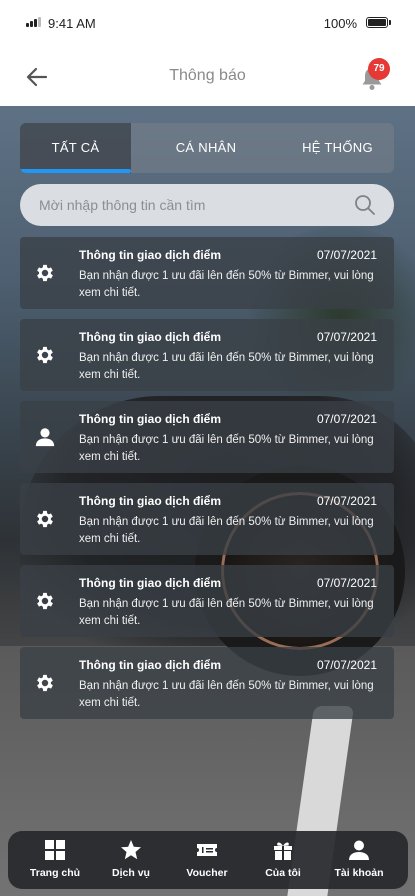  What do you see at coordinates (379, 69) in the screenshot?
I see `notification-count-badge: 79` at bounding box center [379, 69].